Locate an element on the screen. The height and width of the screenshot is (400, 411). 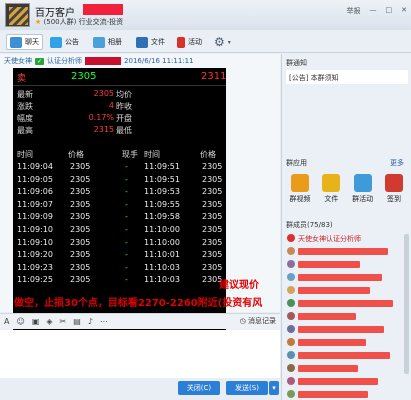
group-avatar is located at coordinates (17, 15).